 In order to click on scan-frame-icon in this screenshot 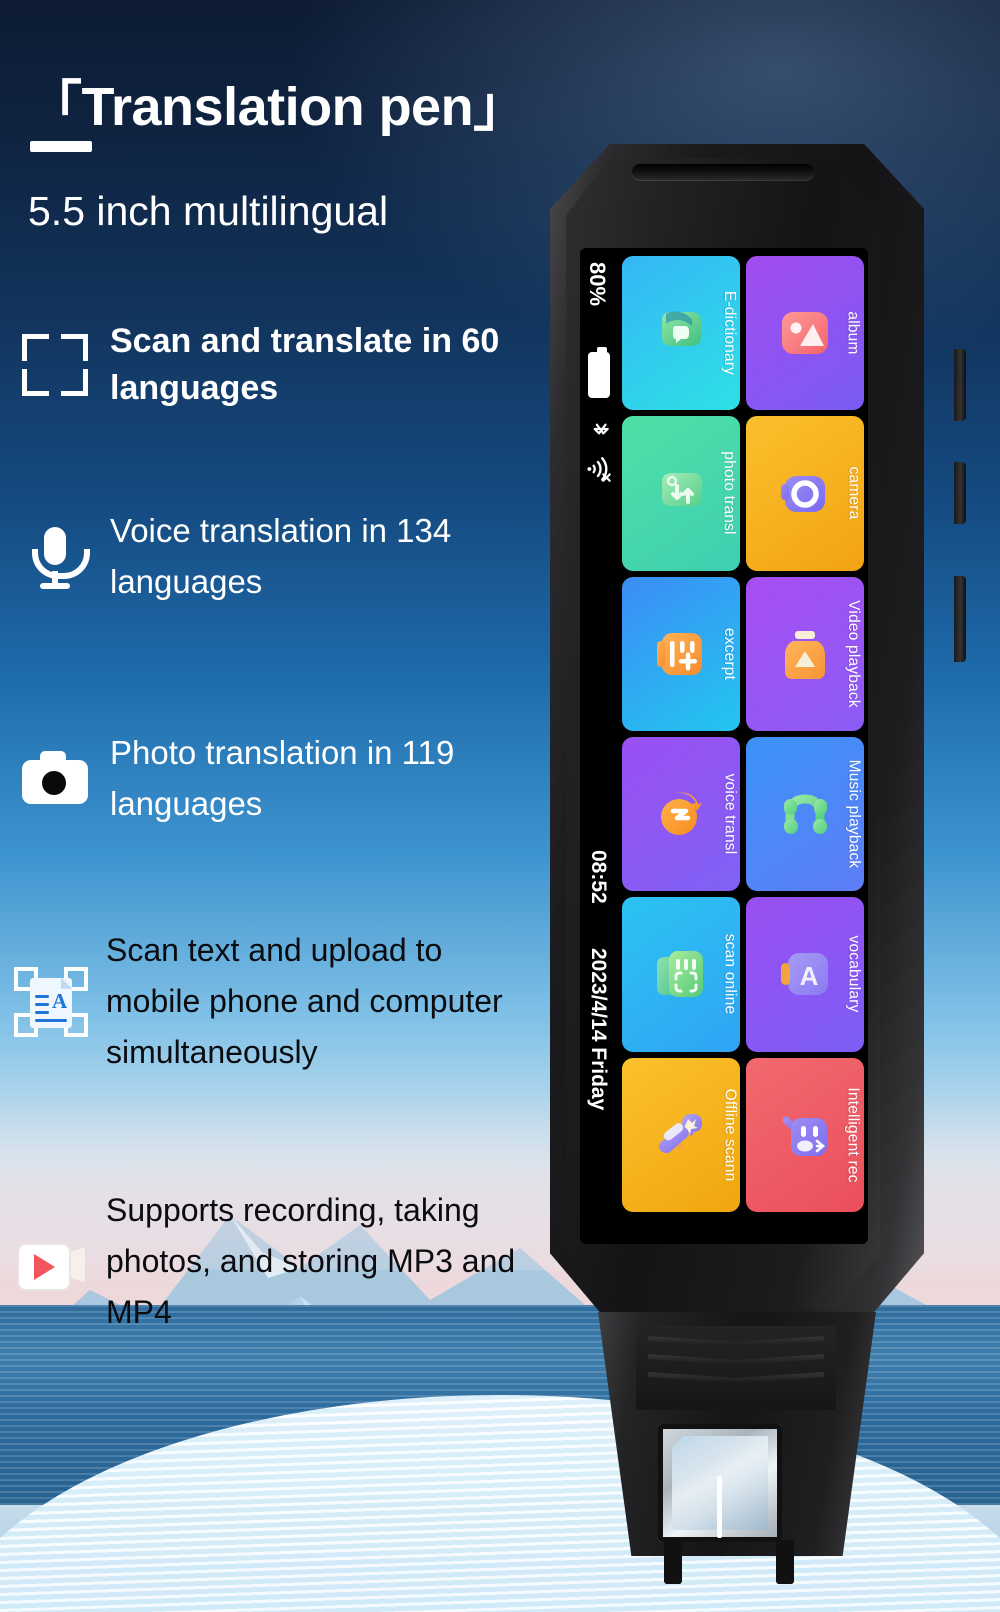, I will do `click(55, 365)`.